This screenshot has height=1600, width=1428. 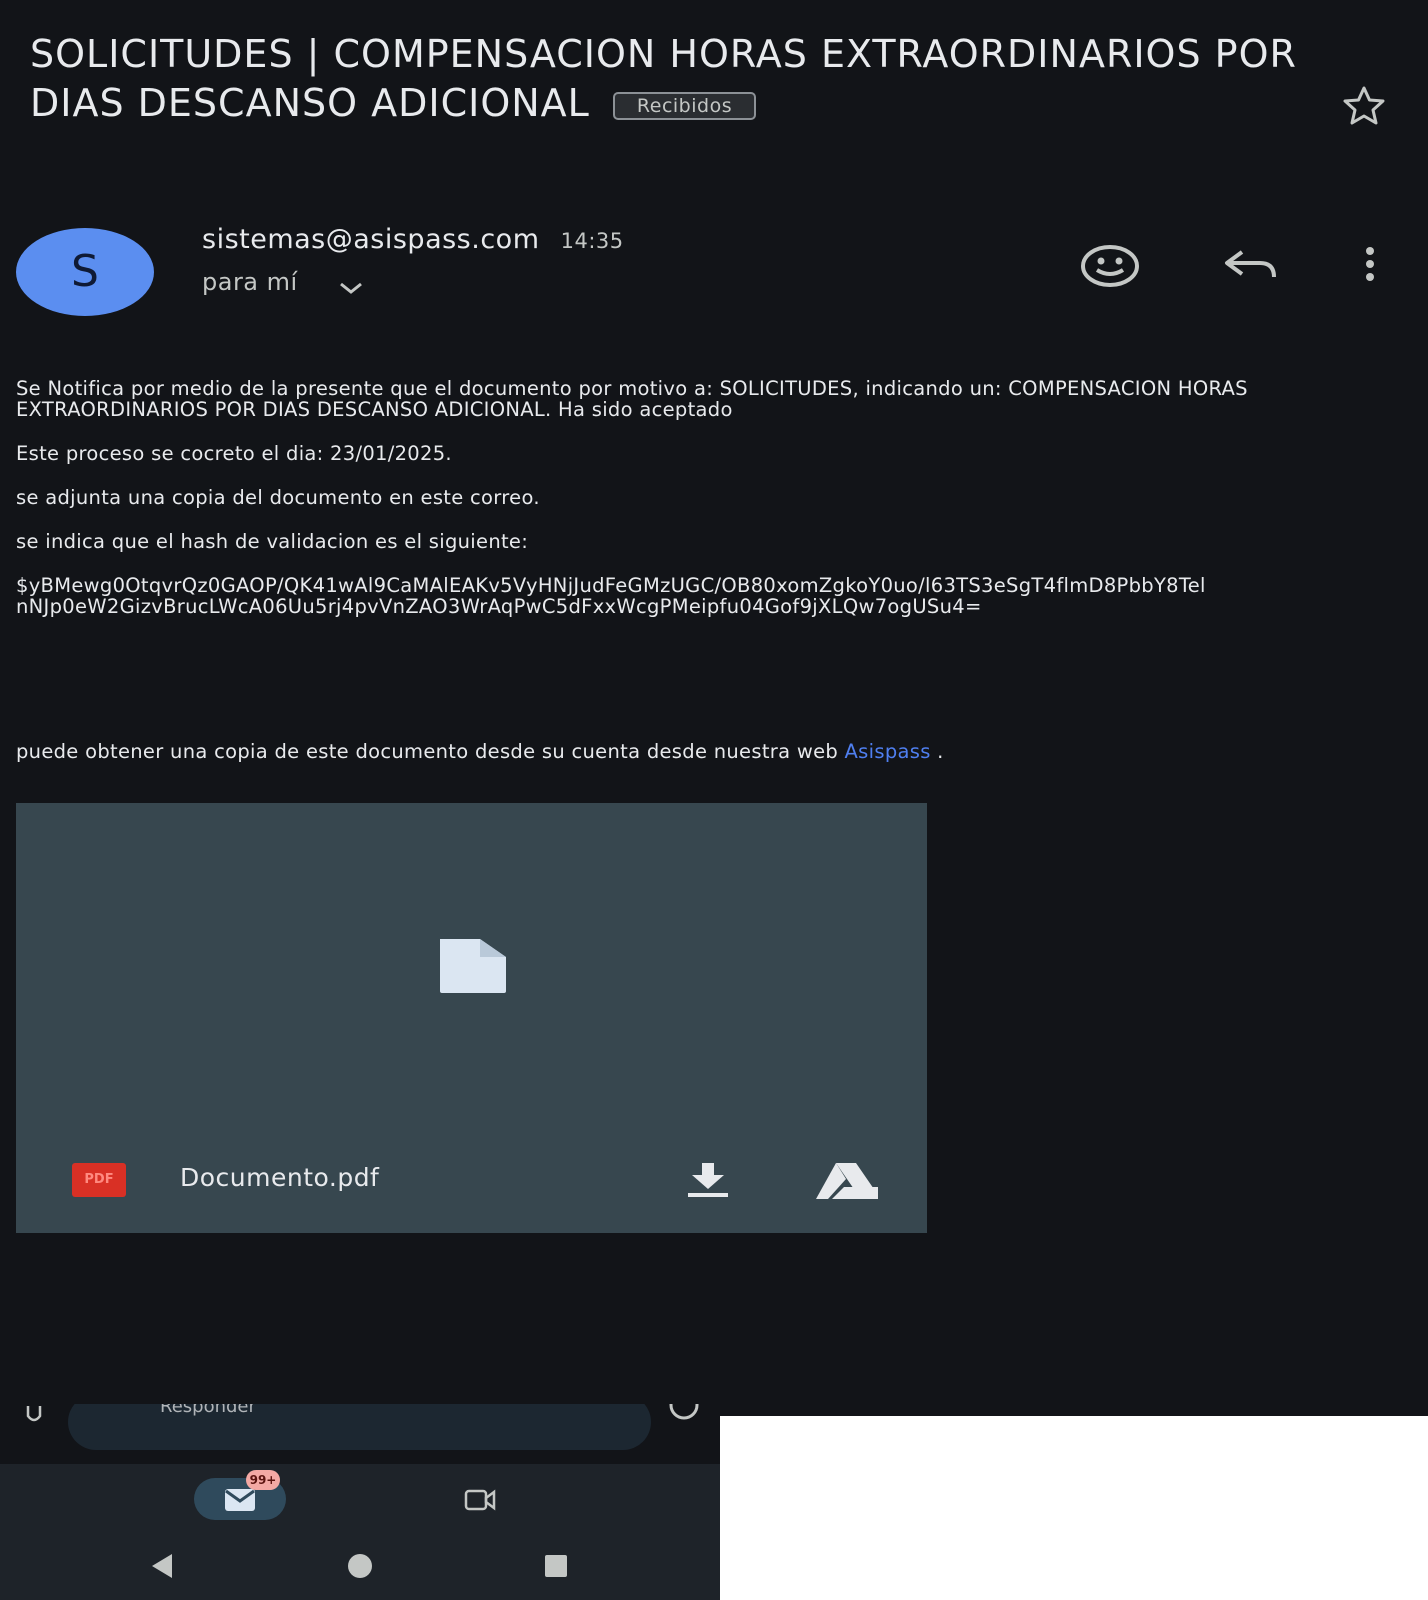 I want to click on bottom-navigation: 99+, so click(x=360, y=1532).